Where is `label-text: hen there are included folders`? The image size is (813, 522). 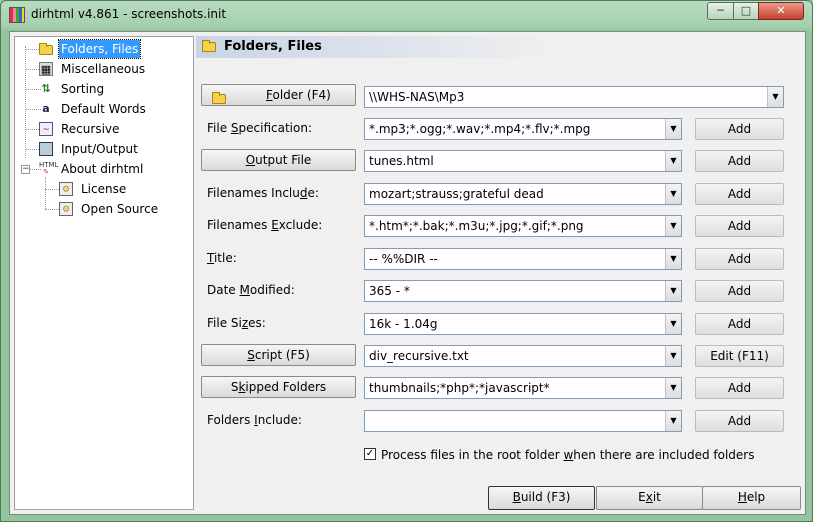 label-text: hen there are included folders is located at coordinates (664, 455).